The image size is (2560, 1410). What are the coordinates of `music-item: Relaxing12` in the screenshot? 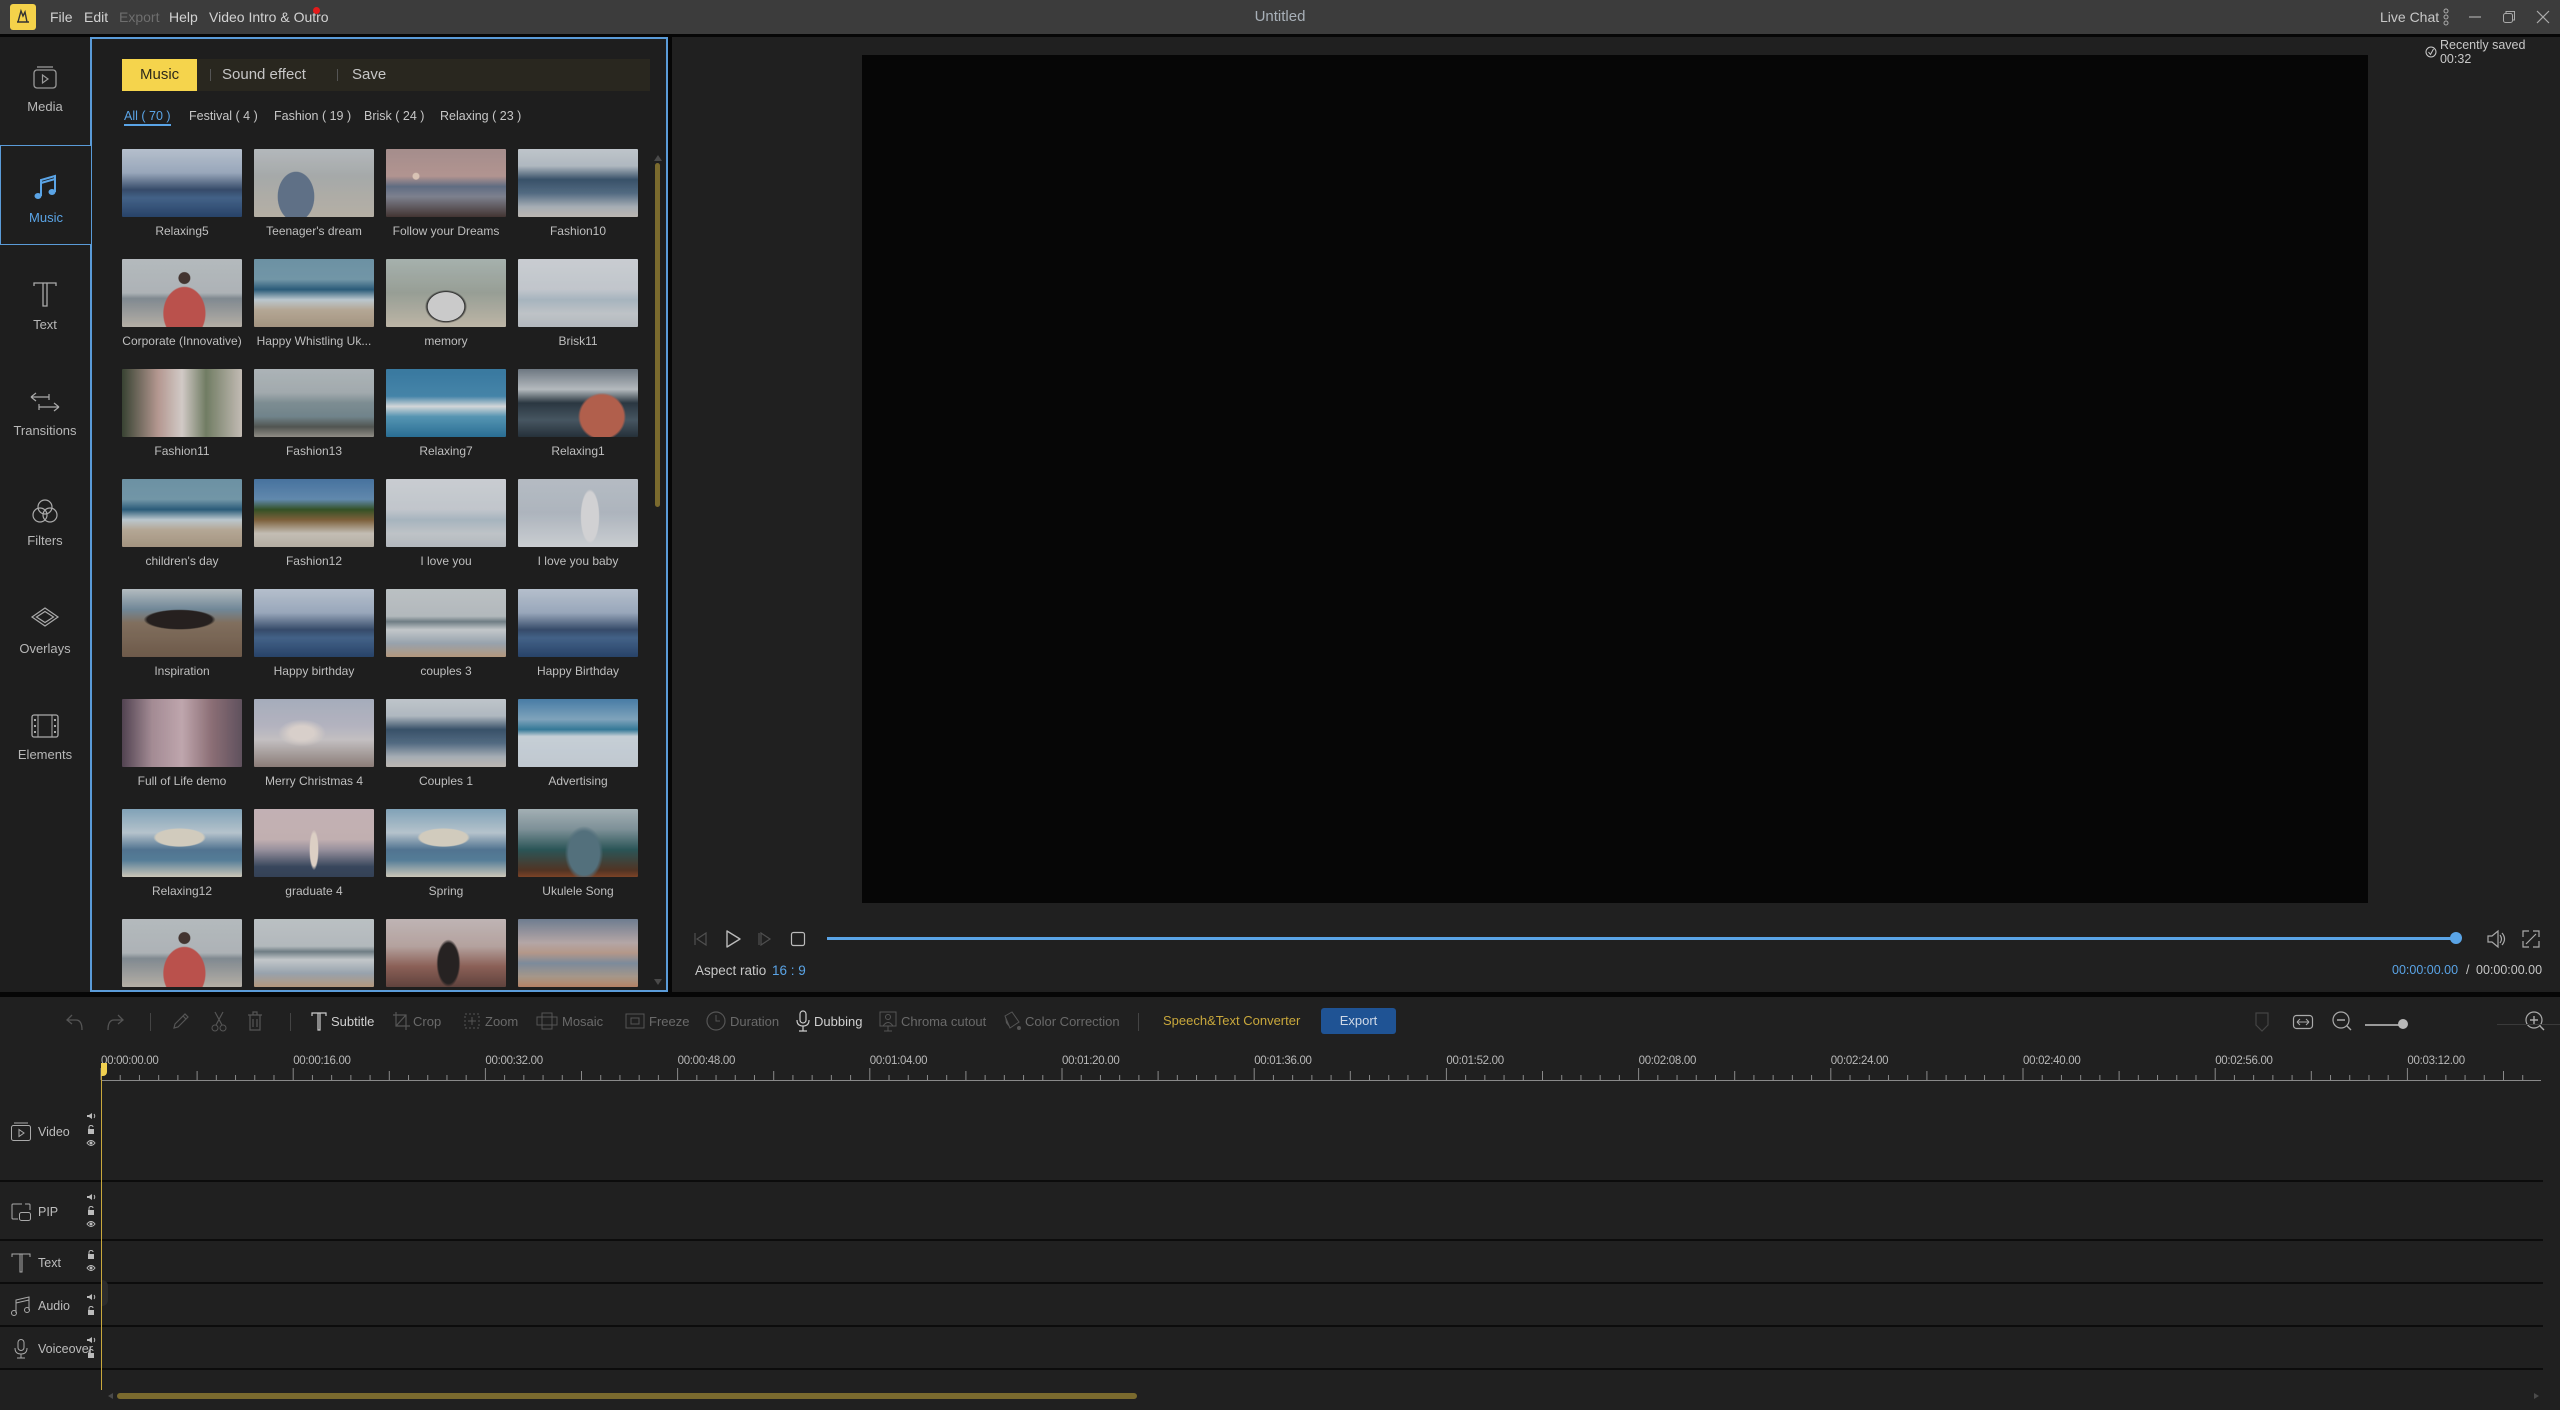 It's located at (182, 853).